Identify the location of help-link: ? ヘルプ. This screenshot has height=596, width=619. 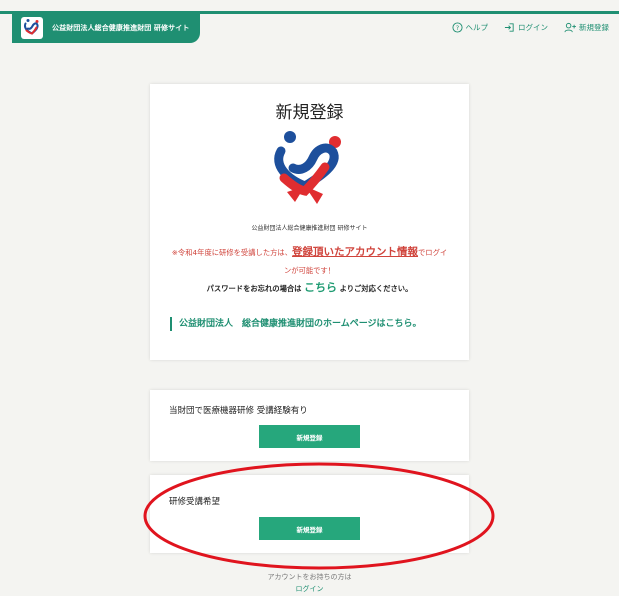
(470, 27).